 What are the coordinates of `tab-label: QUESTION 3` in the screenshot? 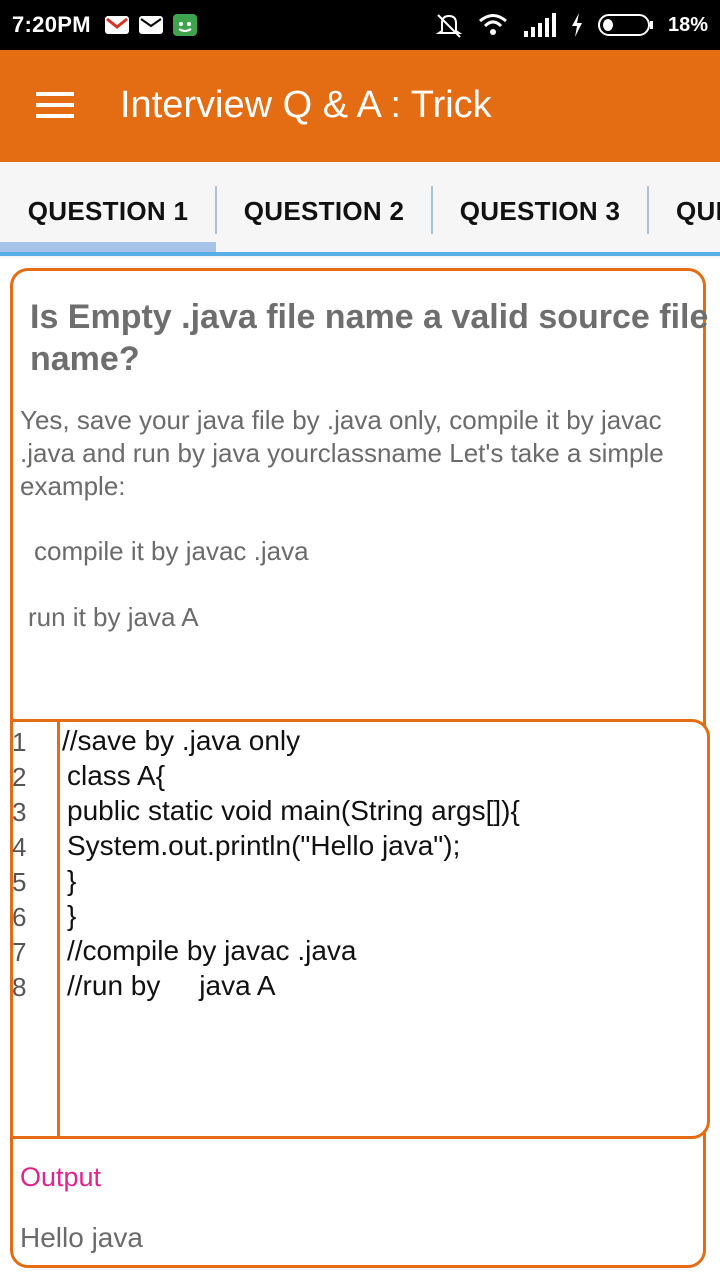 It's located at (540, 211).